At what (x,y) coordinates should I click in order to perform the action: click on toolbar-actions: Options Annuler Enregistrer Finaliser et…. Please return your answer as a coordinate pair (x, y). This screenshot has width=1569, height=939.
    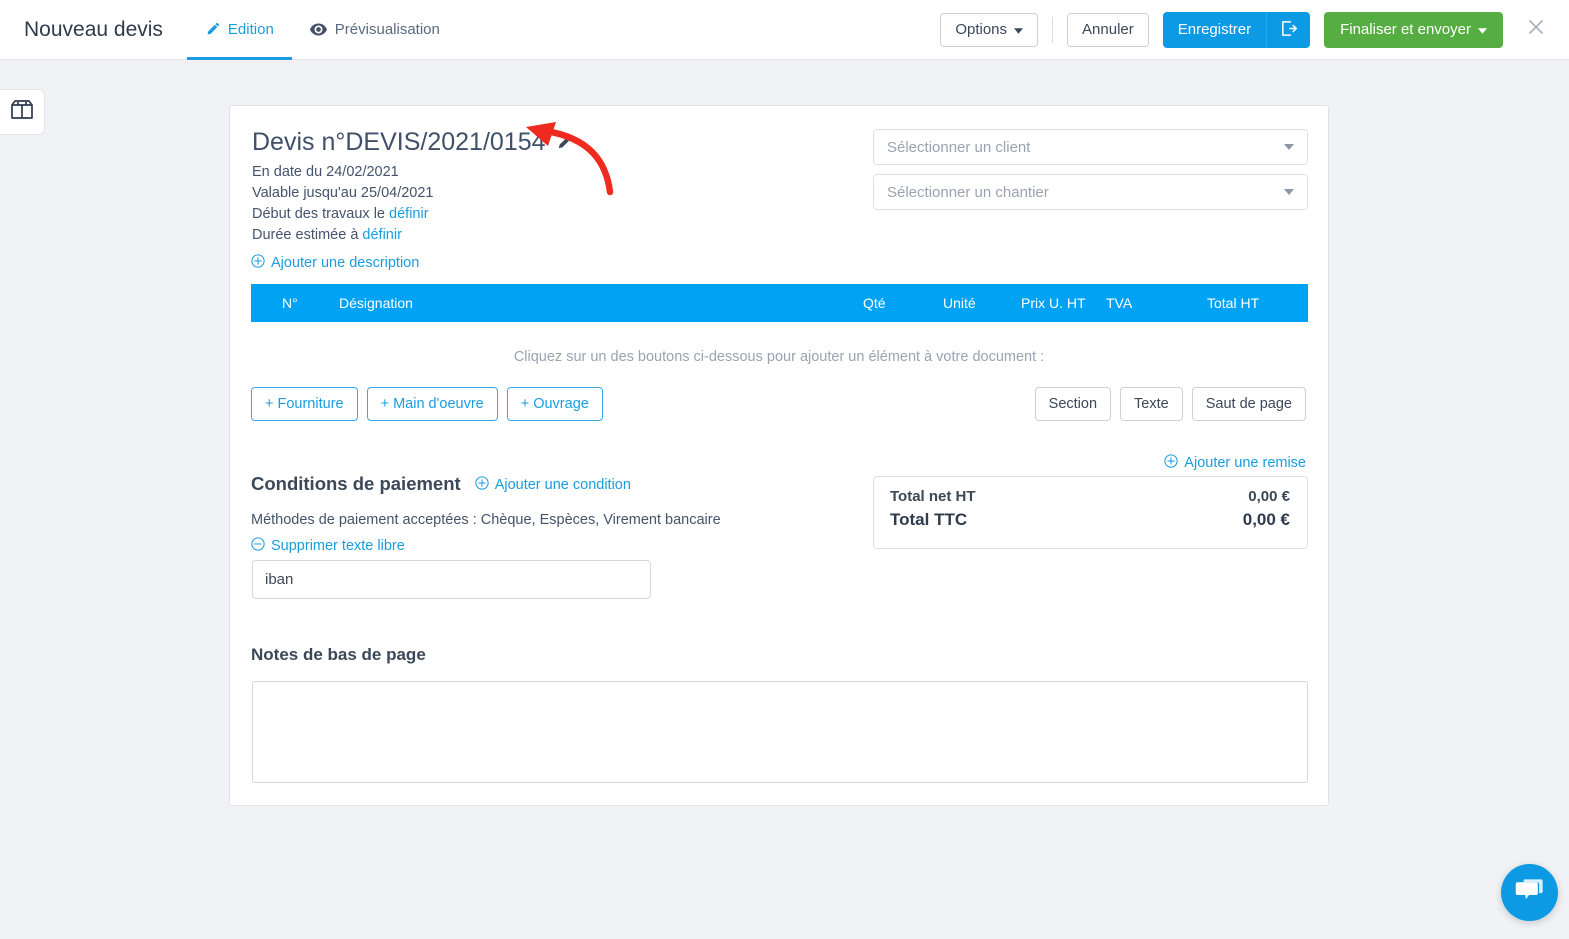
    Looking at the image, I should click on (1254, 29).